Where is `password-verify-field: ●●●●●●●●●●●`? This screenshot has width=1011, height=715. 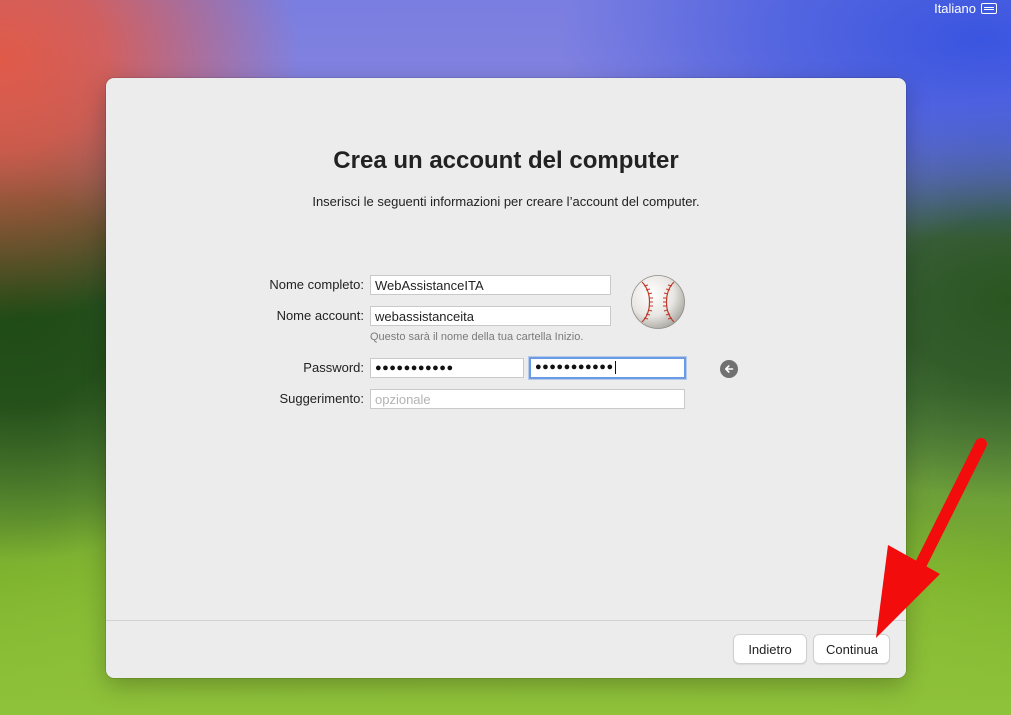 password-verify-field: ●●●●●●●●●●● is located at coordinates (607, 368).